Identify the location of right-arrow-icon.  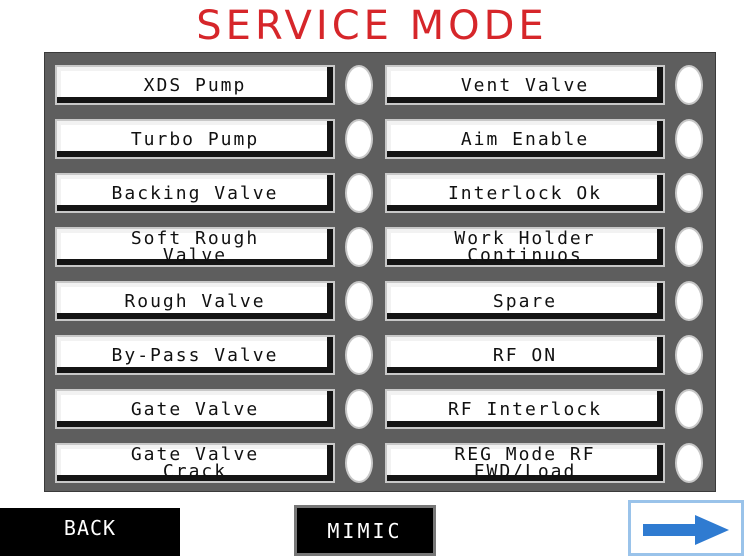
(686, 530).